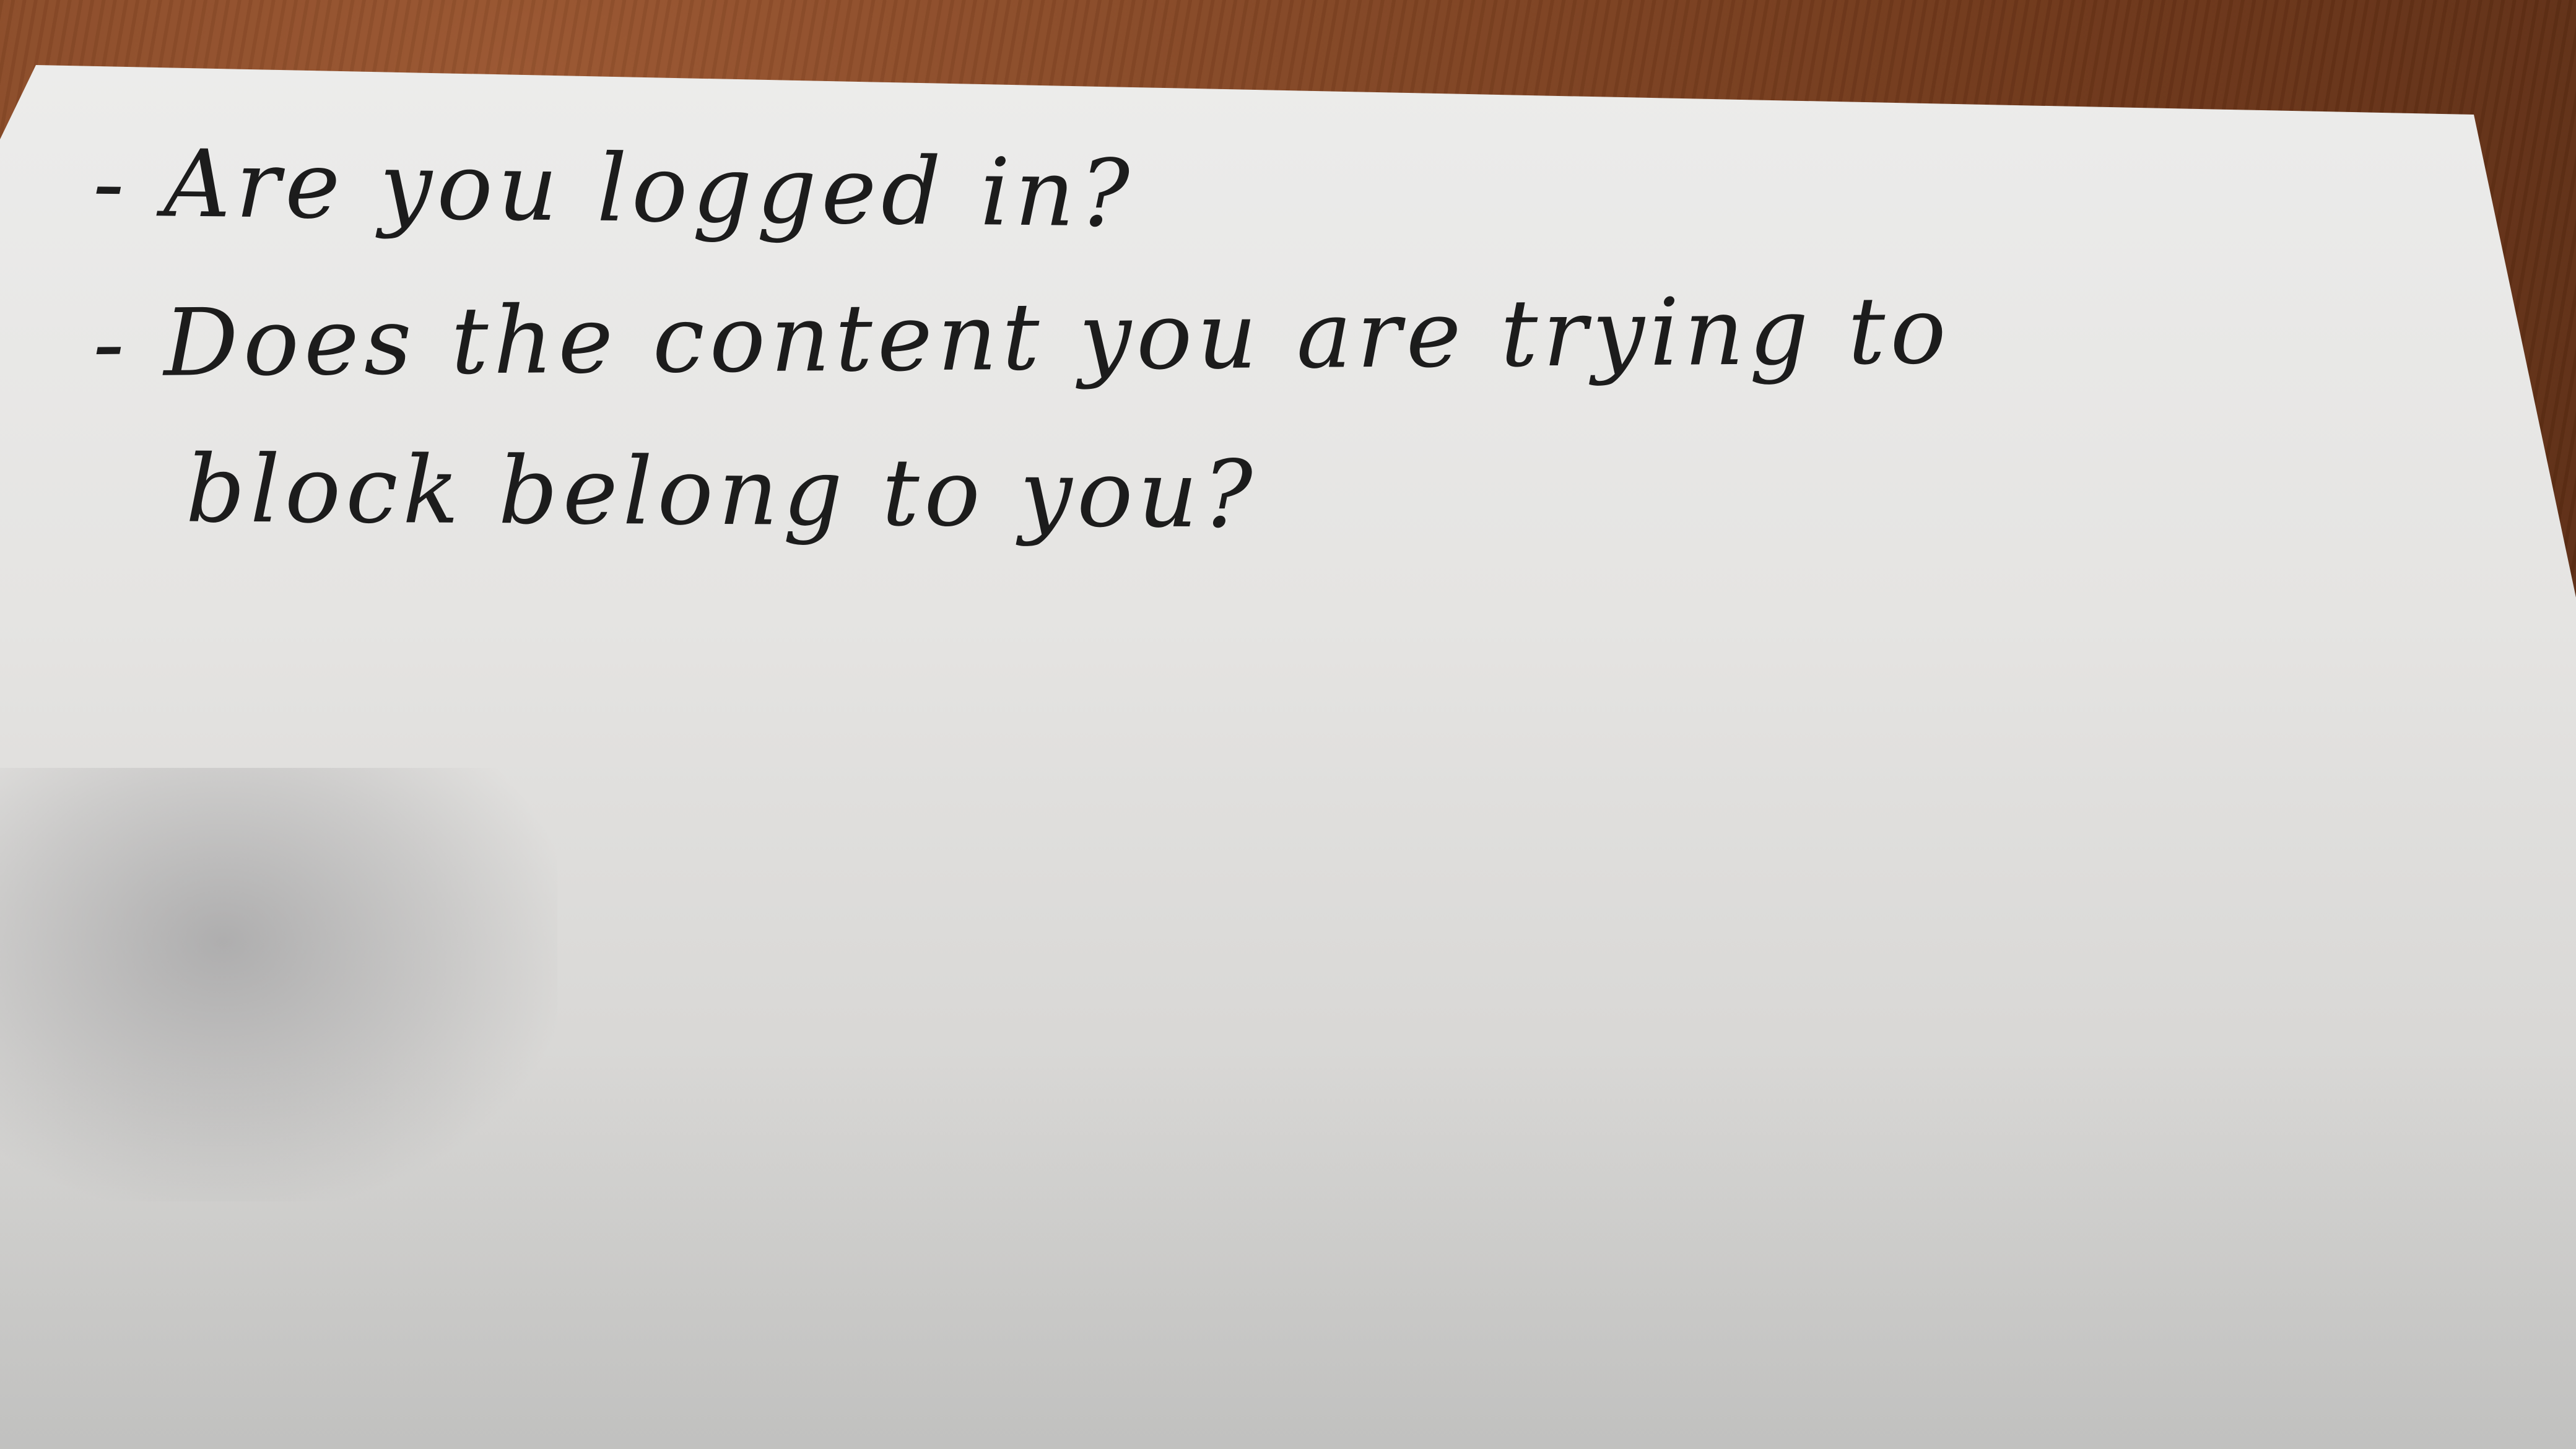 This screenshot has width=2576, height=1449. Describe the element at coordinates (613, 188) in the screenshot. I see `note-line-logged-in: - Are you logged in?` at that location.